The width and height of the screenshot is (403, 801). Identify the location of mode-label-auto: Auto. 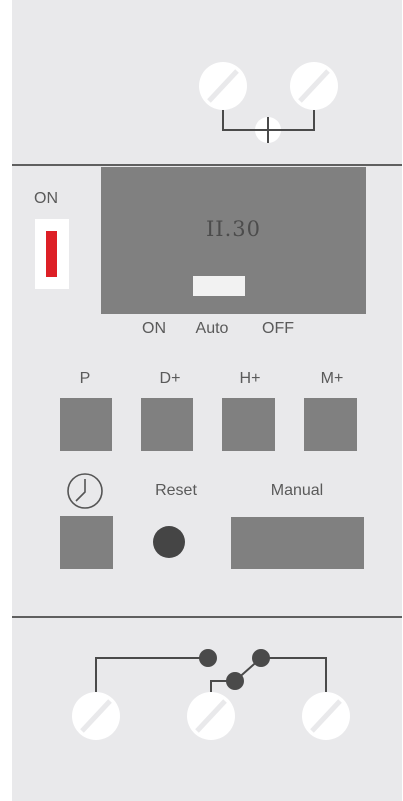
(212, 328).